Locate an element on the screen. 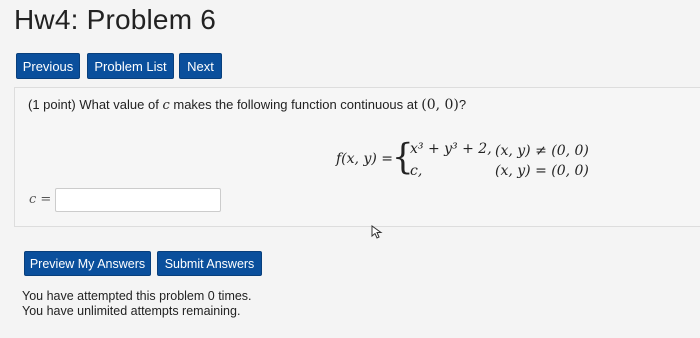 This screenshot has width=700, height=338. question-point: (0, 0) is located at coordinates (440, 105).